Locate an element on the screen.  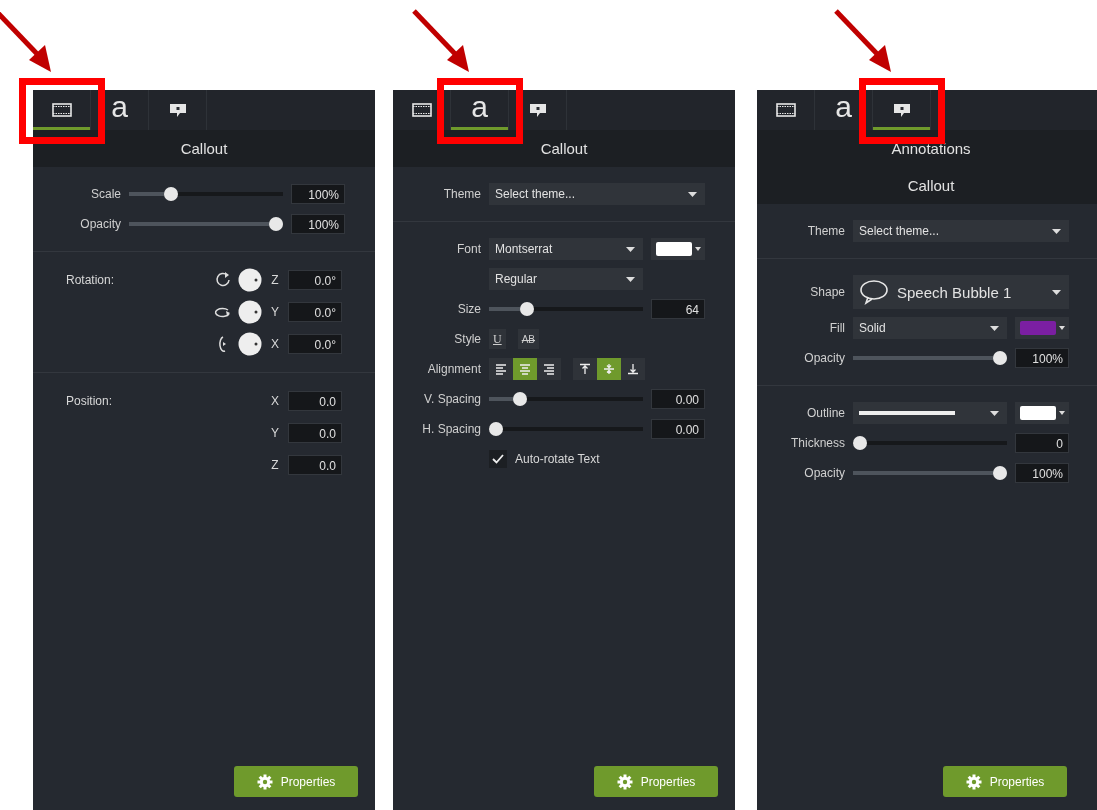
value-field: 64 is located at coordinates (678, 309).